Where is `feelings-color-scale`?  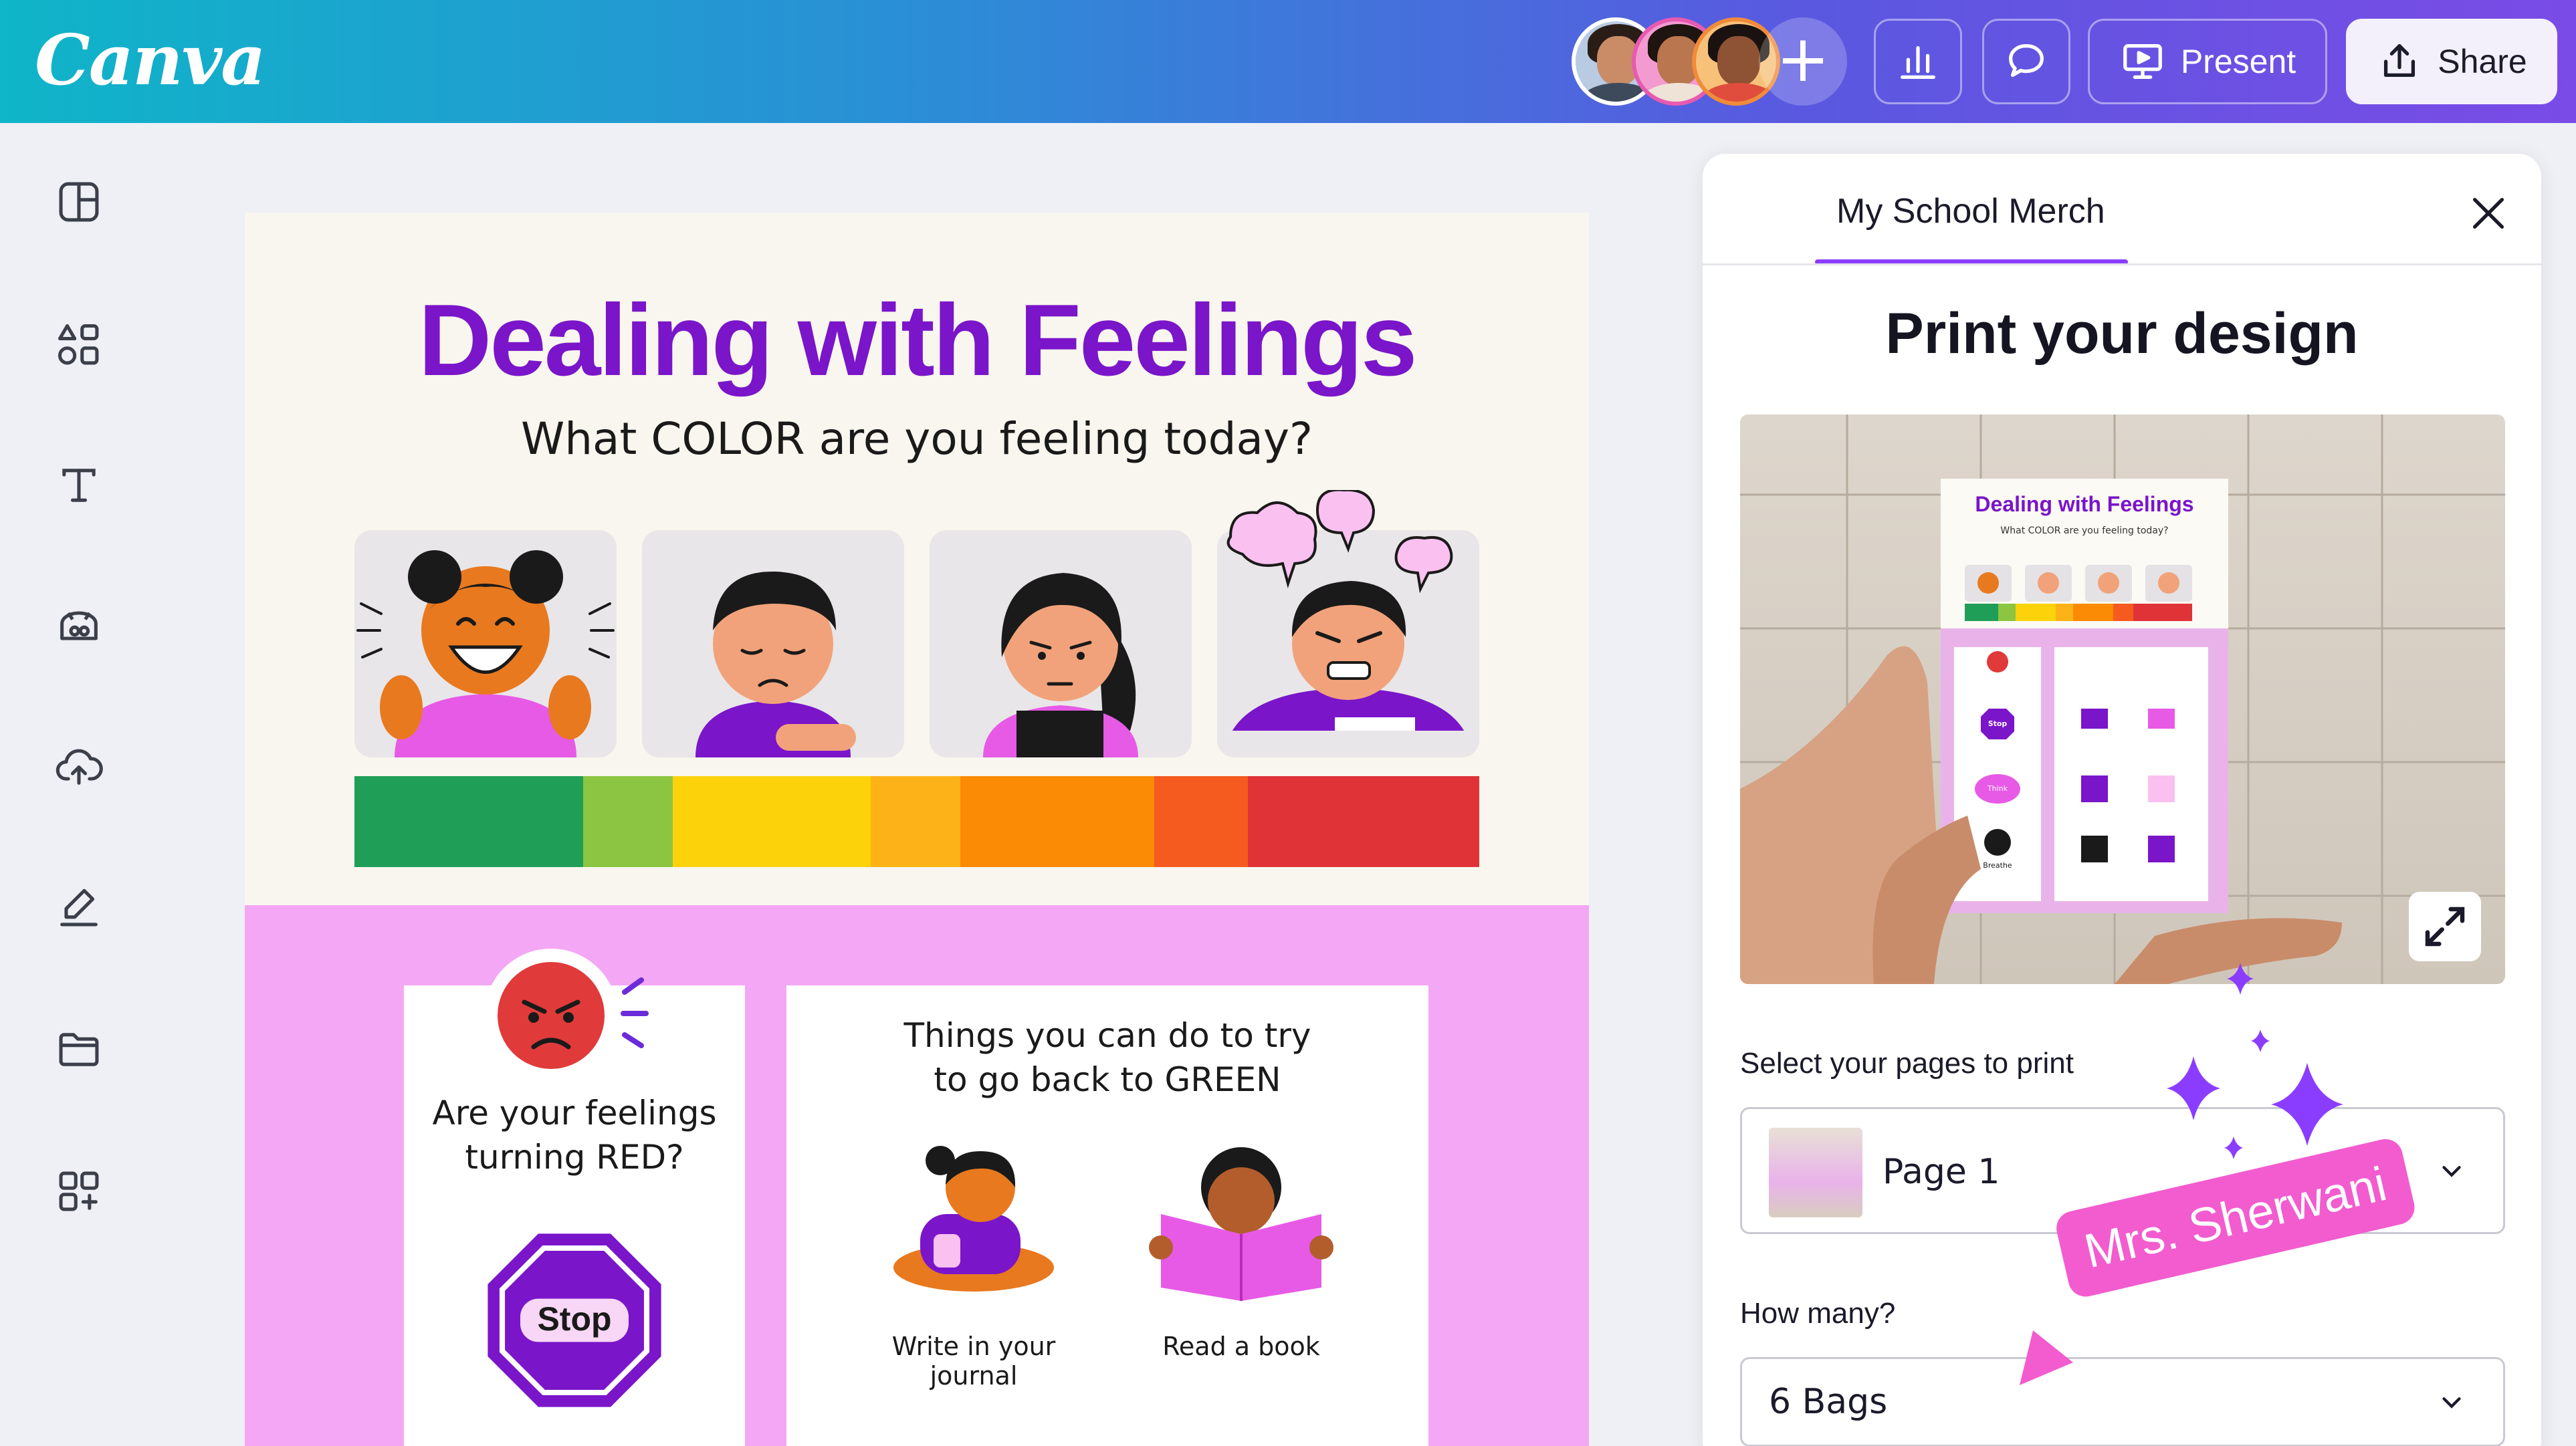 feelings-color-scale is located at coordinates (916, 821).